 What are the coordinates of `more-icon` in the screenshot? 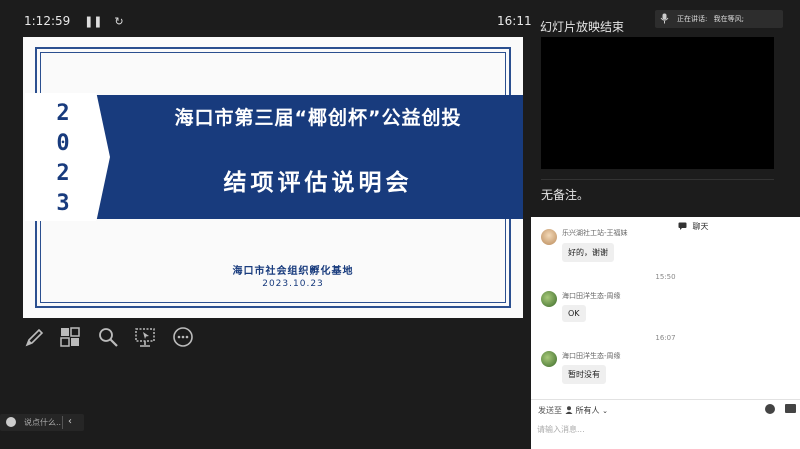 It's located at (183, 337).